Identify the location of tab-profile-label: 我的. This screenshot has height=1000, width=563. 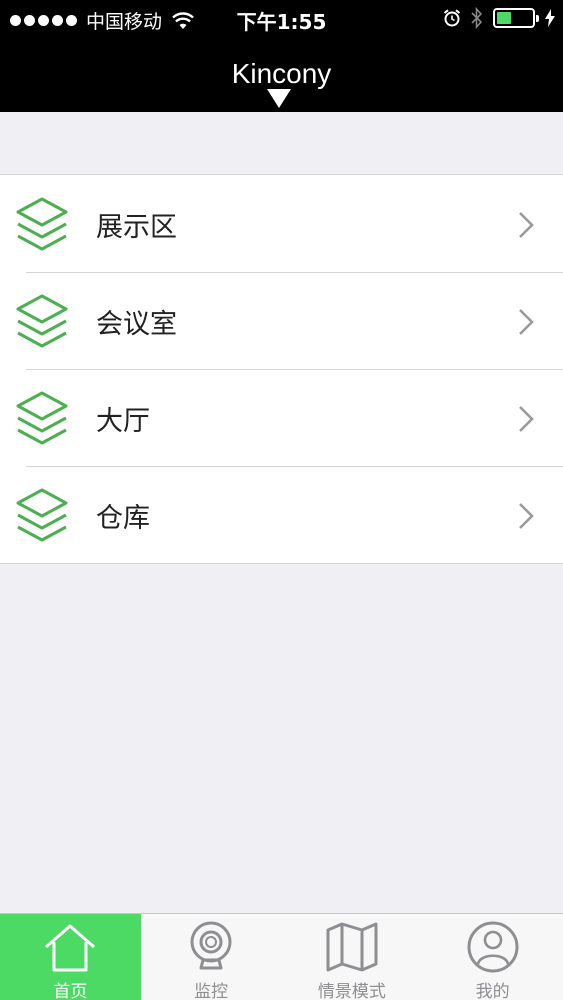
(492, 991).